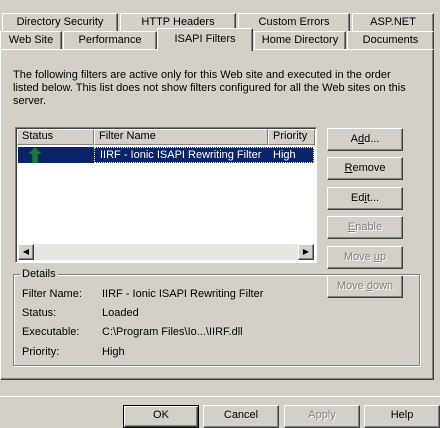 This screenshot has height=428, width=440. Describe the element at coordinates (35, 155) in the screenshot. I see `green-up-arrow-icon` at that location.